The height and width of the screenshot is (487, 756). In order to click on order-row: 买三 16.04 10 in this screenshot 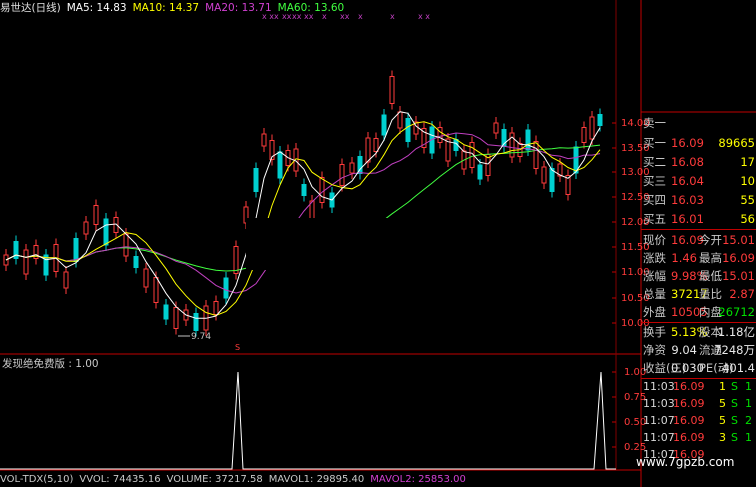, I will do `click(698, 181)`.